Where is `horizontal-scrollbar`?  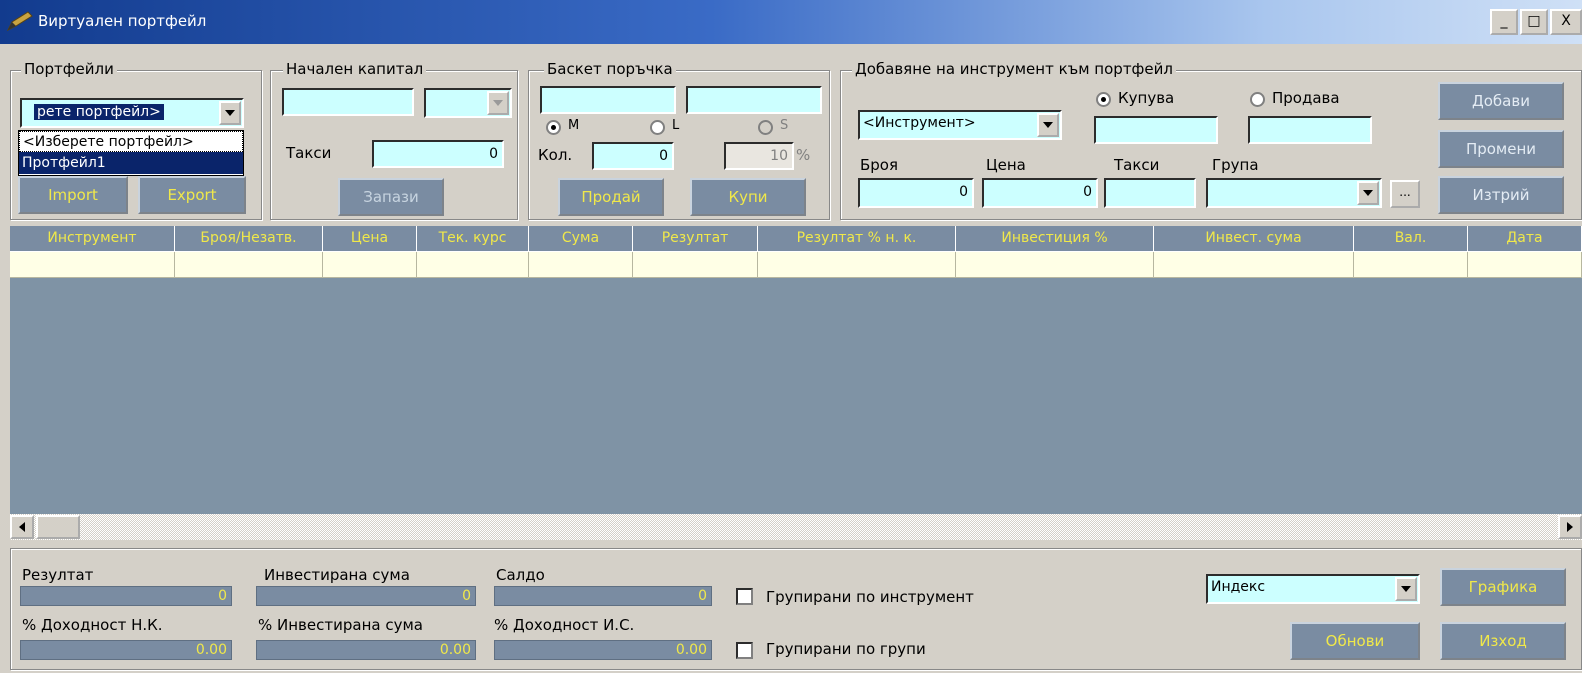 horizontal-scrollbar is located at coordinates (796, 527).